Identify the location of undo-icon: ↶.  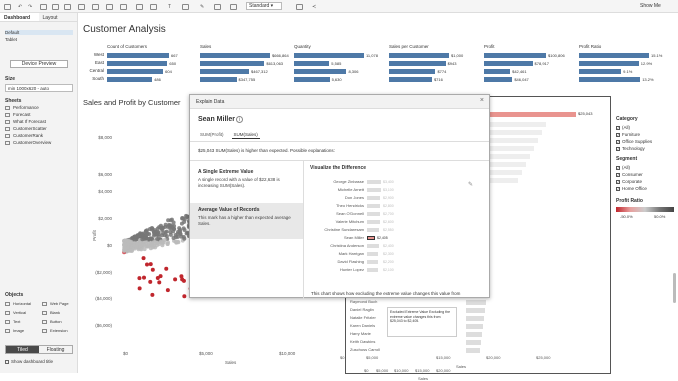
(20, 6).